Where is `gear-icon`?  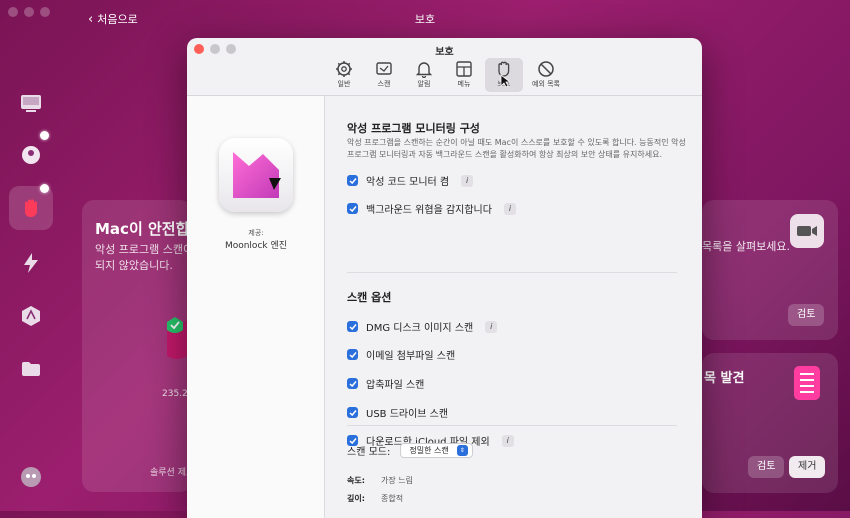 gear-icon is located at coordinates (344, 69).